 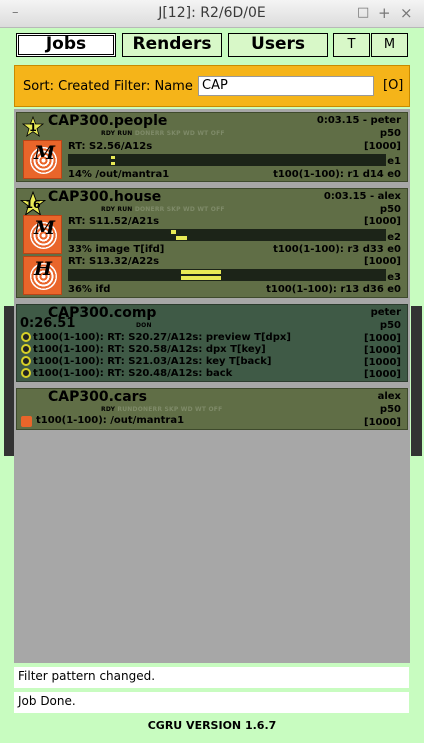 I want to click on window-titlebar: – J[12]: R2/6D/0E □ + ×, so click(x=212, y=14).